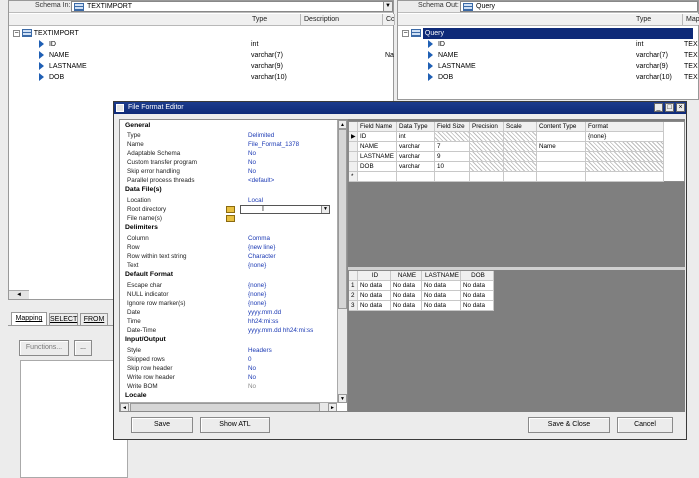  I want to click on prop-row: Write BOM No, so click(228, 386).